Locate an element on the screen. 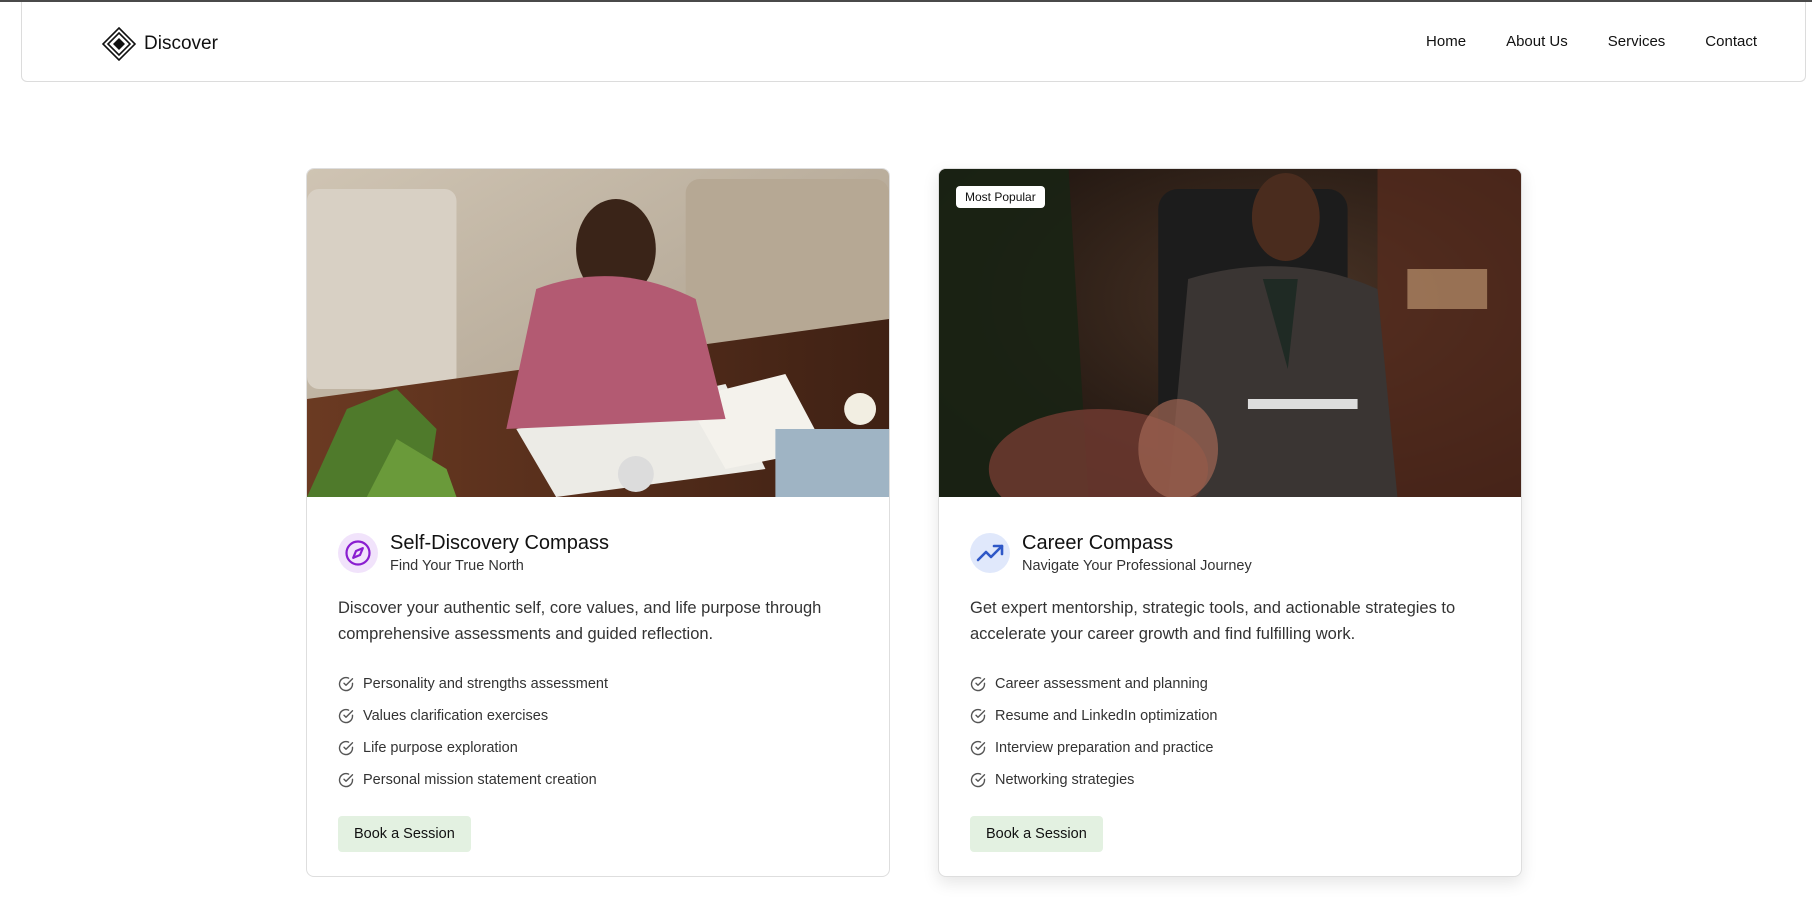 Image resolution: width=1812 pixels, height=921 pixels. main-nav: Home About Us Services Contact is located at coordinates (1591, 41).